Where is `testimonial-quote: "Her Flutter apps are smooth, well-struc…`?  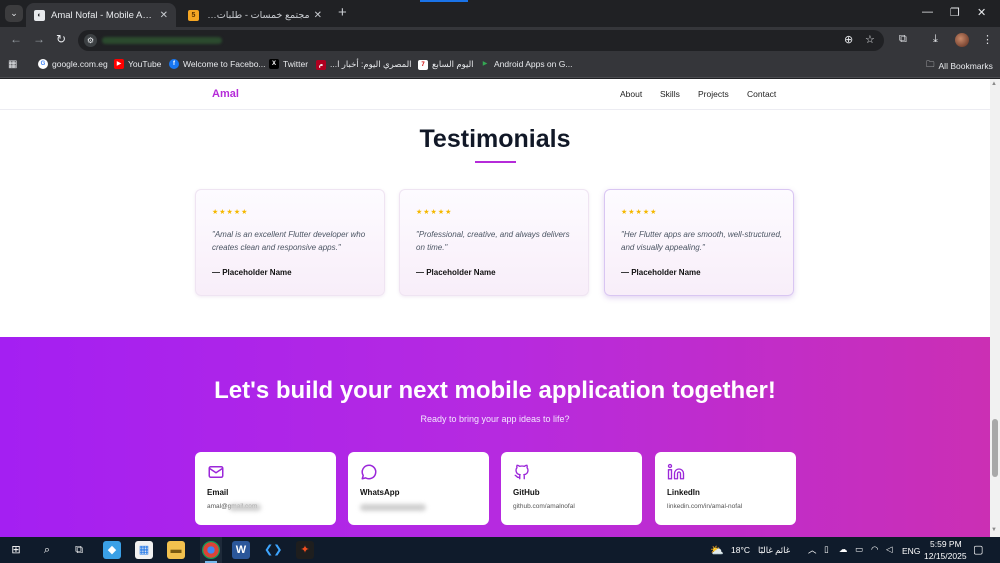
testimonial-quote: "Her Flutter apps are smooth, well-struc… is located at coordinates (702, 241).